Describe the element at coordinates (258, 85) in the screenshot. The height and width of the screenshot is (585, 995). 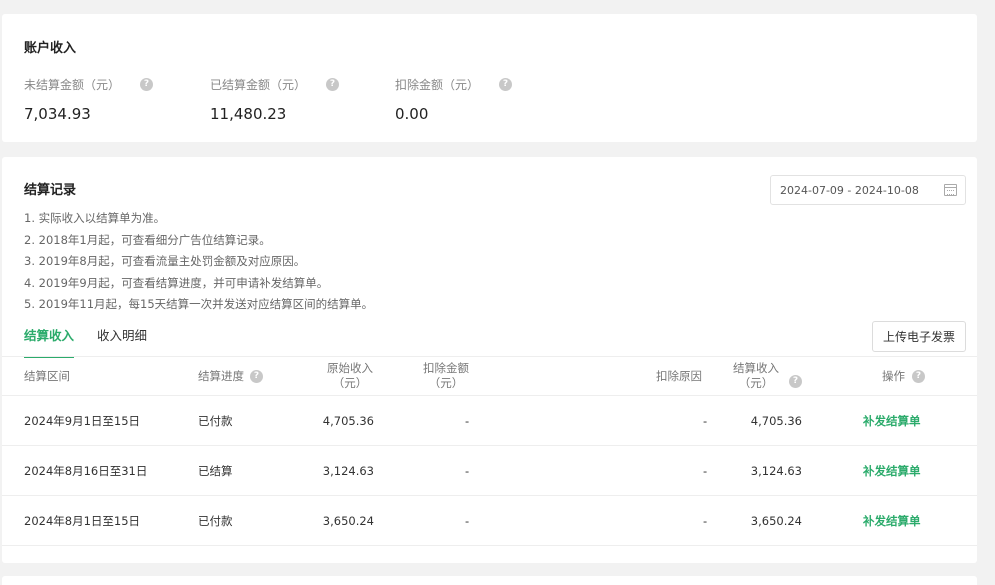
I see `stat-label: 已结算金额（元）` at that location.